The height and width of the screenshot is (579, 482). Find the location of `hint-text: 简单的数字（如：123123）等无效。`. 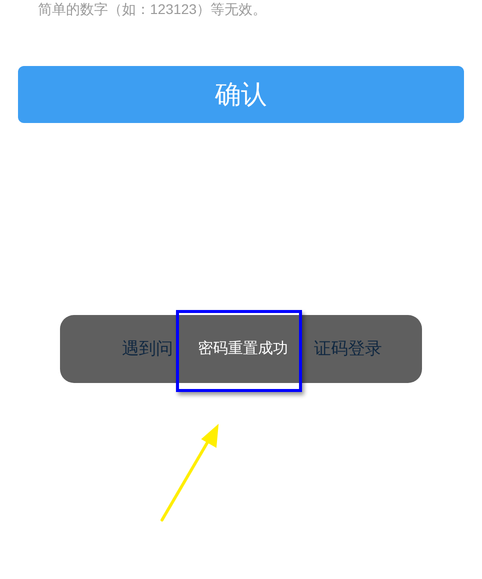

hint-text: 简单的数字（如：123123）等无效。 is located at coordinates (152, 9).